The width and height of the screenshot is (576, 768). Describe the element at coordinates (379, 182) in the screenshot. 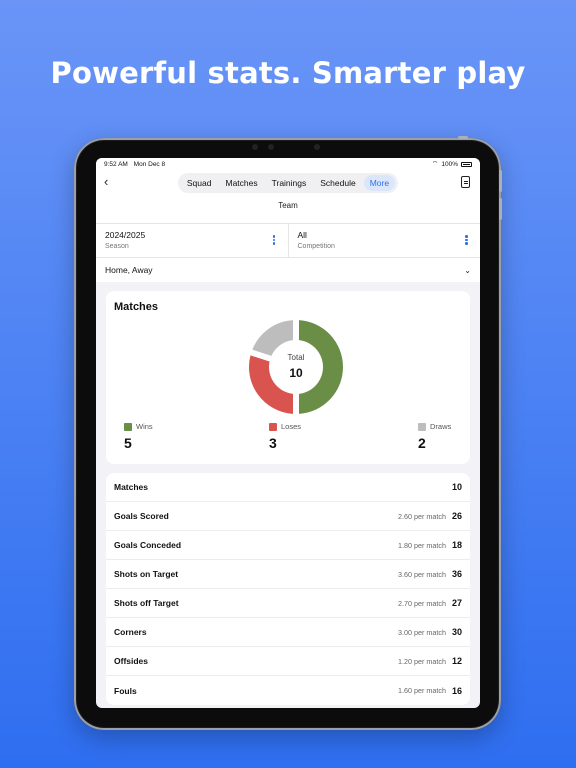

I see `tab-more: More` at that location.